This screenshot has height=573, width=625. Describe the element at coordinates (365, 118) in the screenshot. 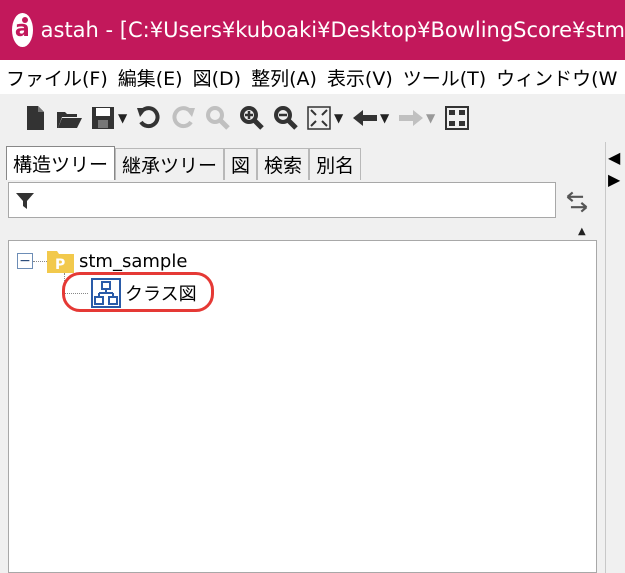

I see `back-arrow-icon` at that location.